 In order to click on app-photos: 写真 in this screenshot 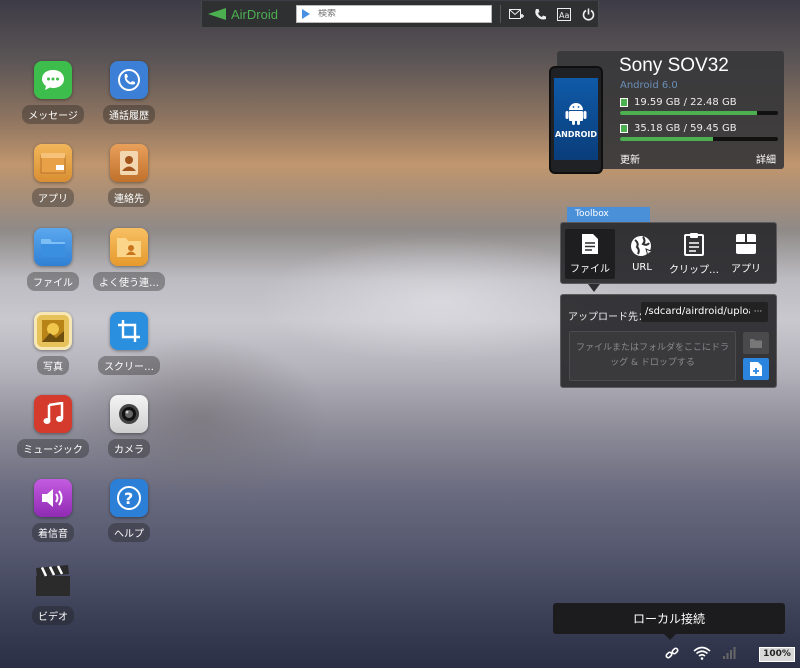, I will do `click(53, 347)`.